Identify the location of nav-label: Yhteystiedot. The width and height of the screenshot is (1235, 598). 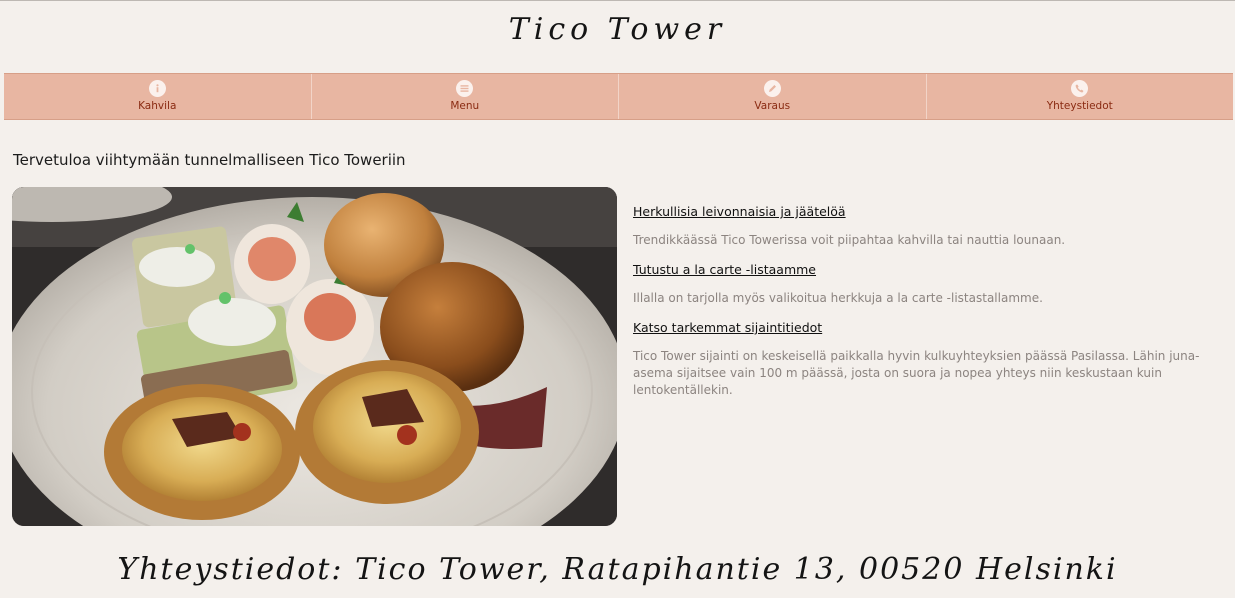
(1079, 106).